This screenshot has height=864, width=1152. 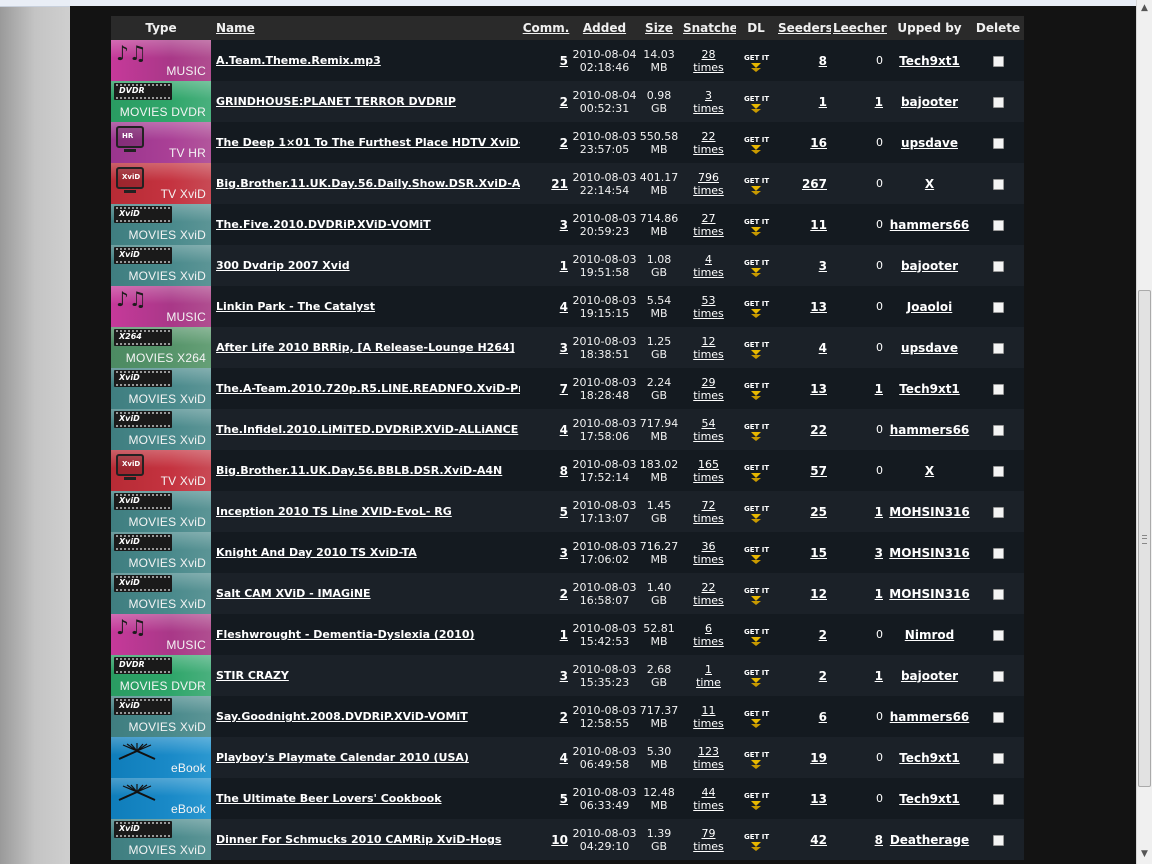 I want to click on seeders-link: 1, so click(x=823, y=102).